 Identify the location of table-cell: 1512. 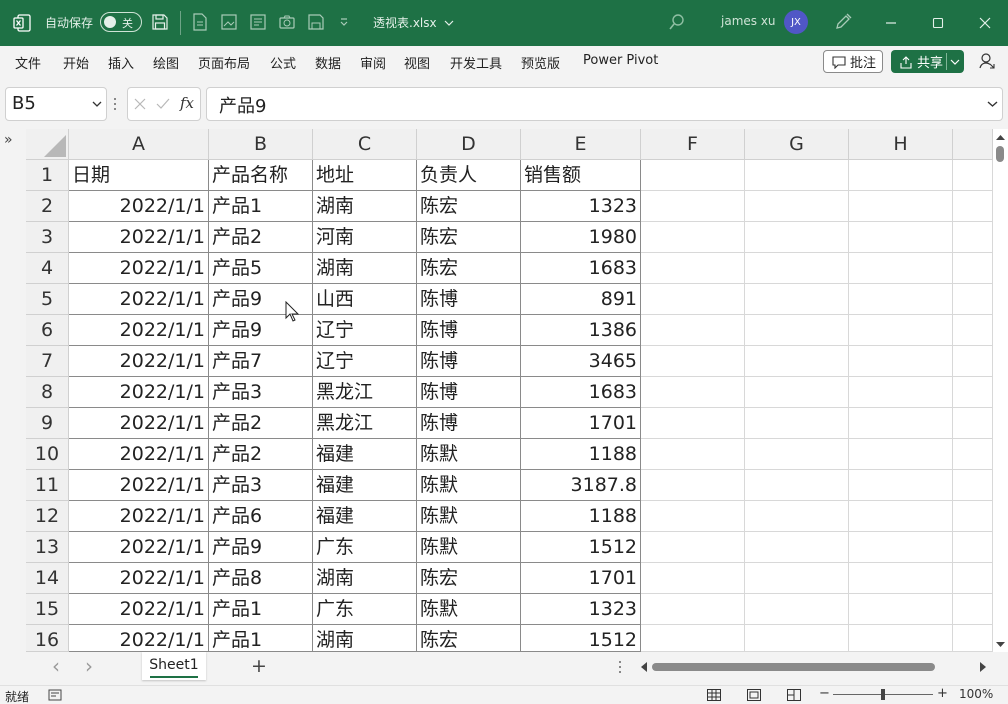
(581, 547).